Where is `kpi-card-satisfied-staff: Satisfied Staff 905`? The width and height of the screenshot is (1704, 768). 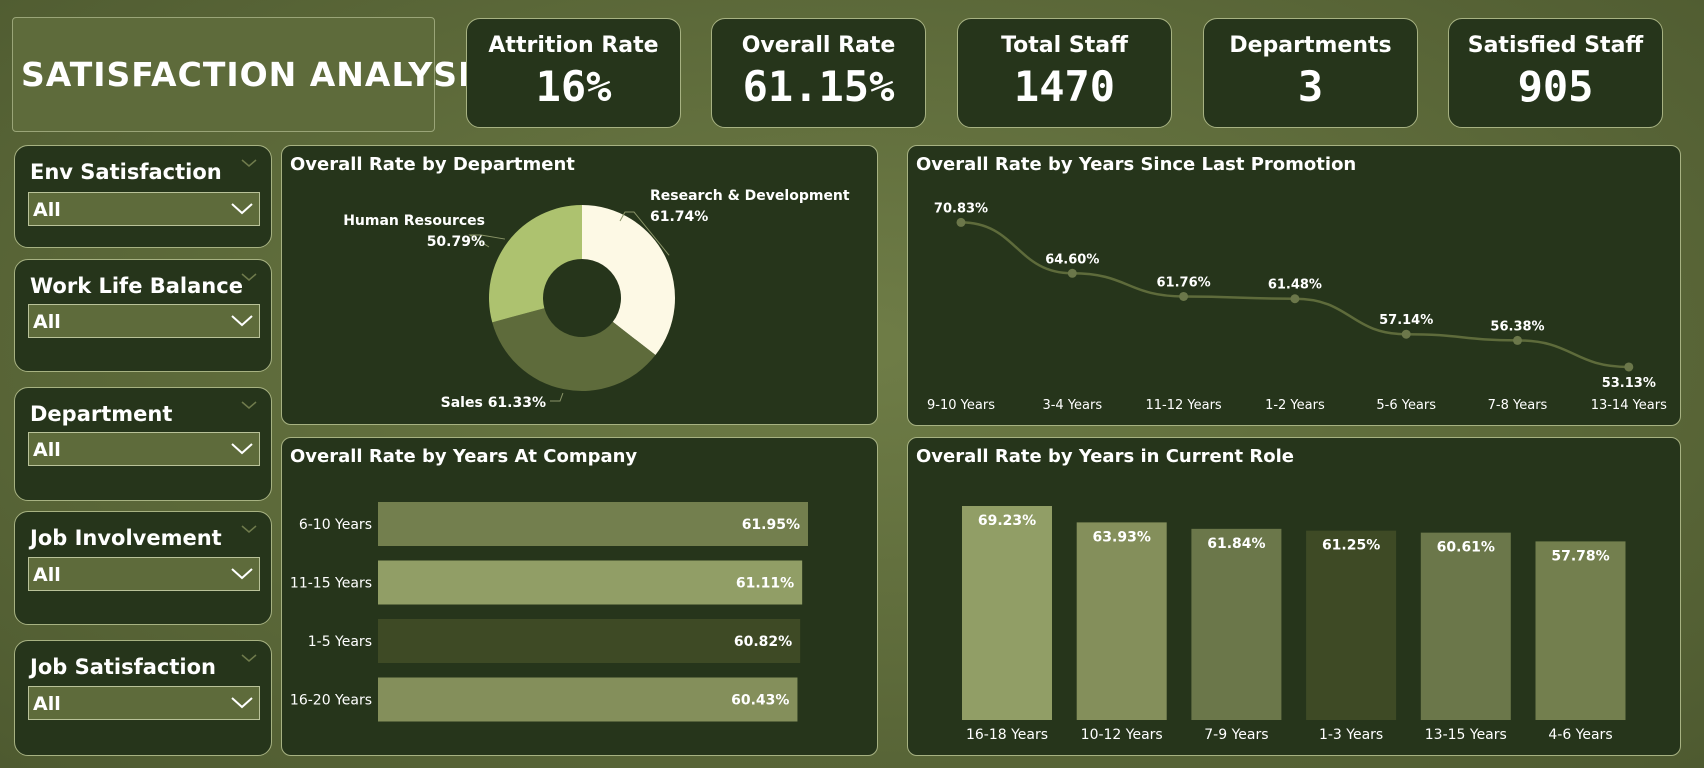 kpi-card-satisfied-staff: Satisfied Staff 905 is located at coordinates (1555, 73).